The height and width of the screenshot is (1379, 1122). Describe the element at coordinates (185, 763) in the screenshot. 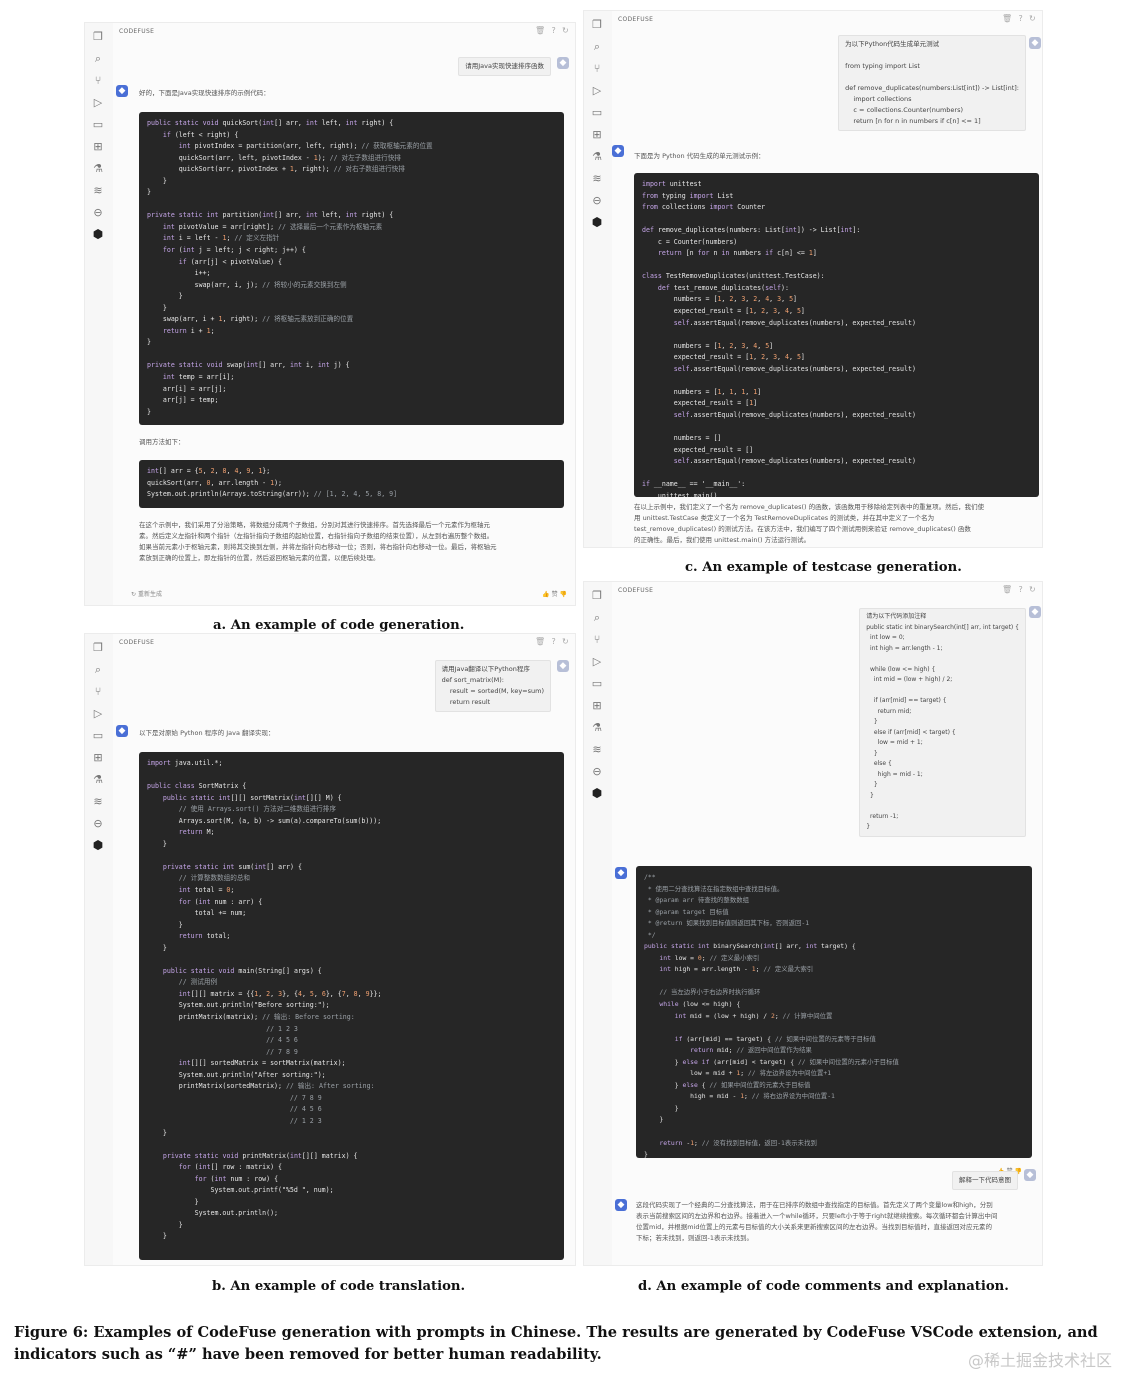

I see `code-line: import java.util.*;` at that location.